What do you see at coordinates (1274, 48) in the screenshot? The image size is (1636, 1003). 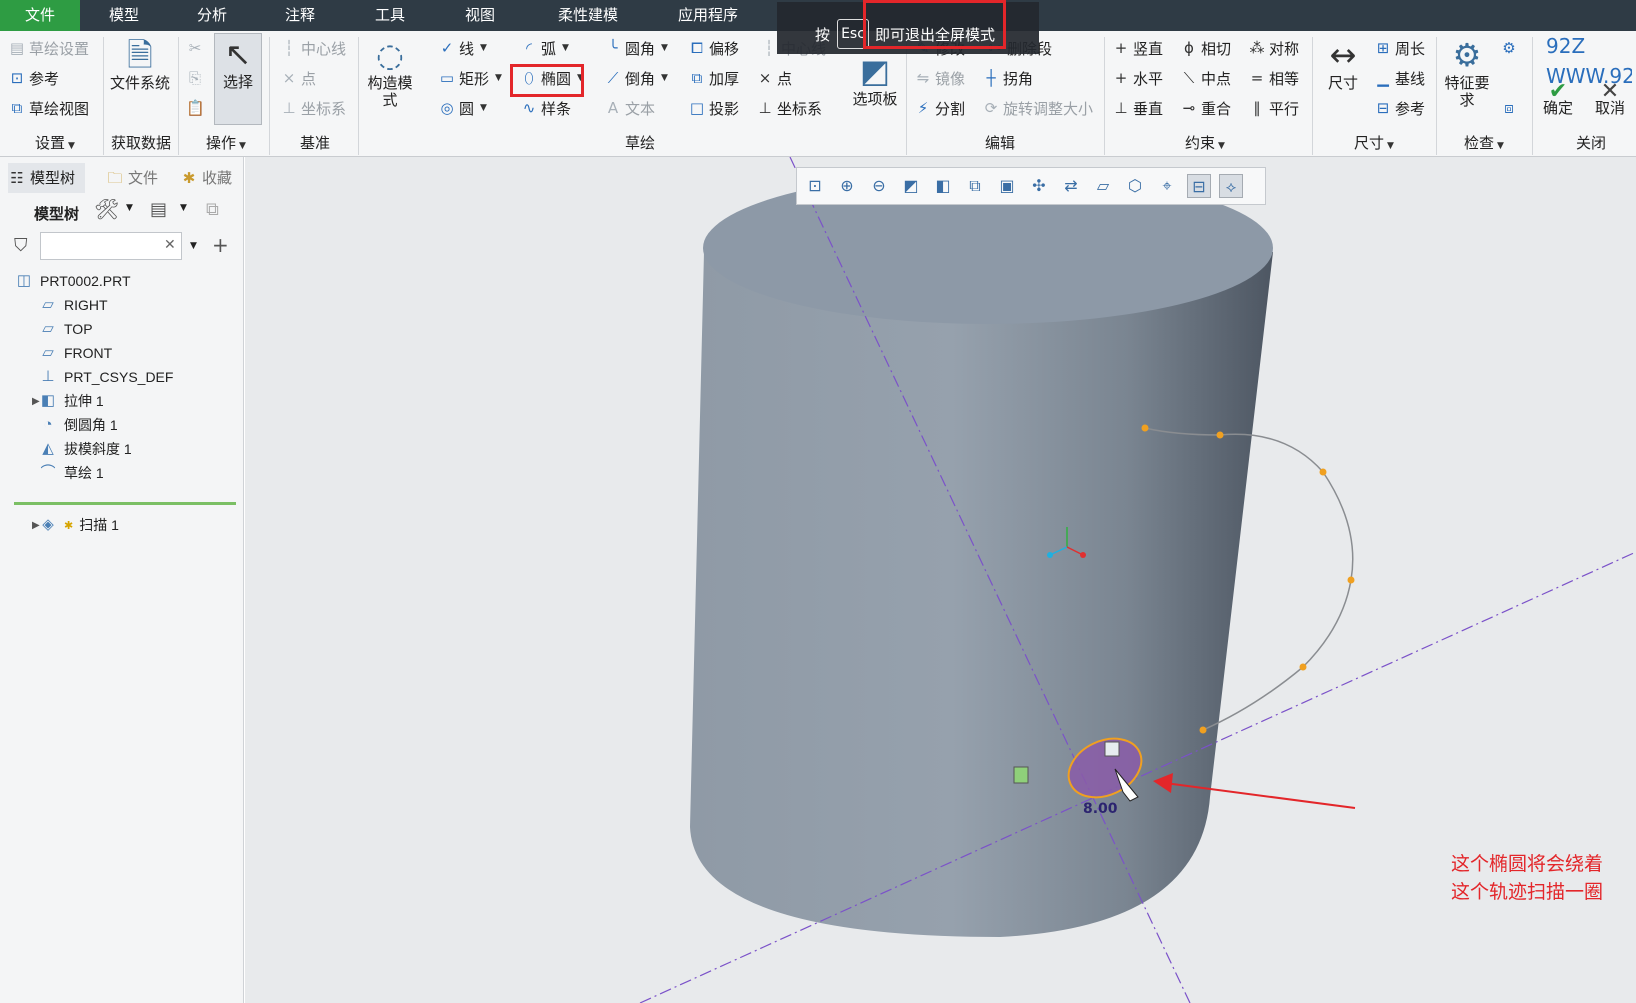 I see `symmetric-constraint-button: ⁂ 对称` at bounding box center [1274, 48].